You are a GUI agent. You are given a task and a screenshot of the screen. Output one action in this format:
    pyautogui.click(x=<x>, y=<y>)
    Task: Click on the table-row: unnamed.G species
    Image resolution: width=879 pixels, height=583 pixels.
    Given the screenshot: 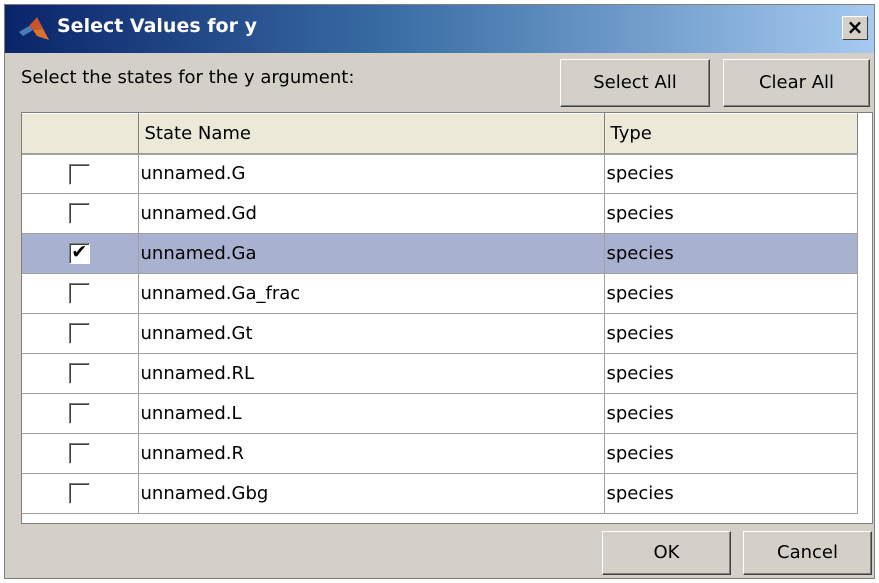 What is the action you would take?
    pyautogui.click(x=440, y=173)
    